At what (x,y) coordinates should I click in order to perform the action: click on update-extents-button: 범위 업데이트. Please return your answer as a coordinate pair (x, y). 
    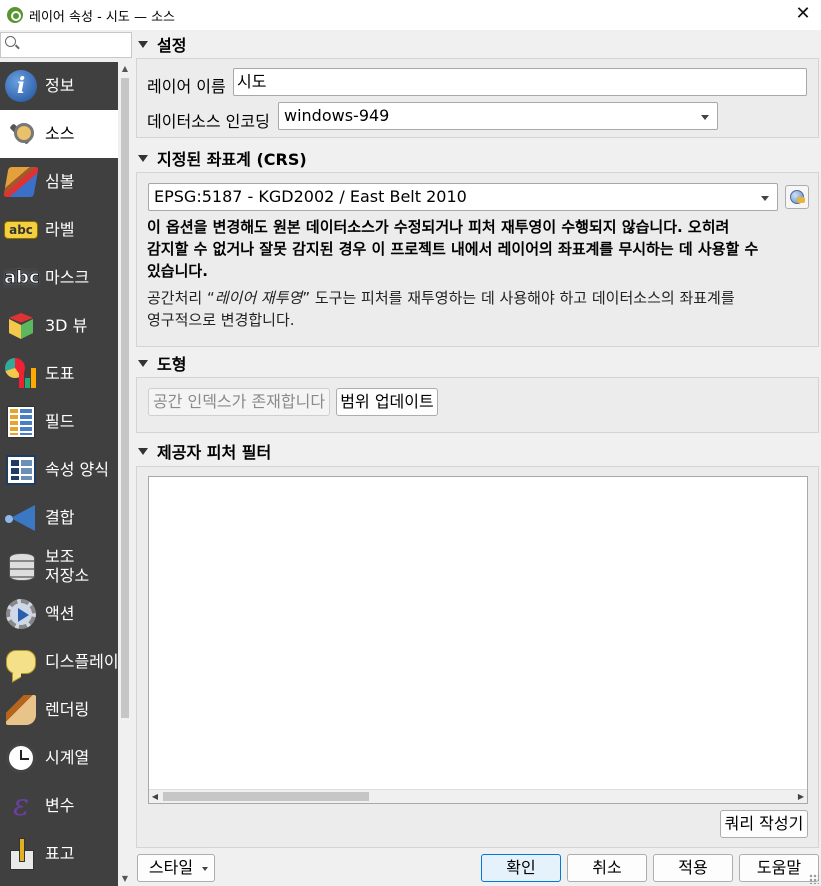
    Looking at the image, I should click on (387, 402).